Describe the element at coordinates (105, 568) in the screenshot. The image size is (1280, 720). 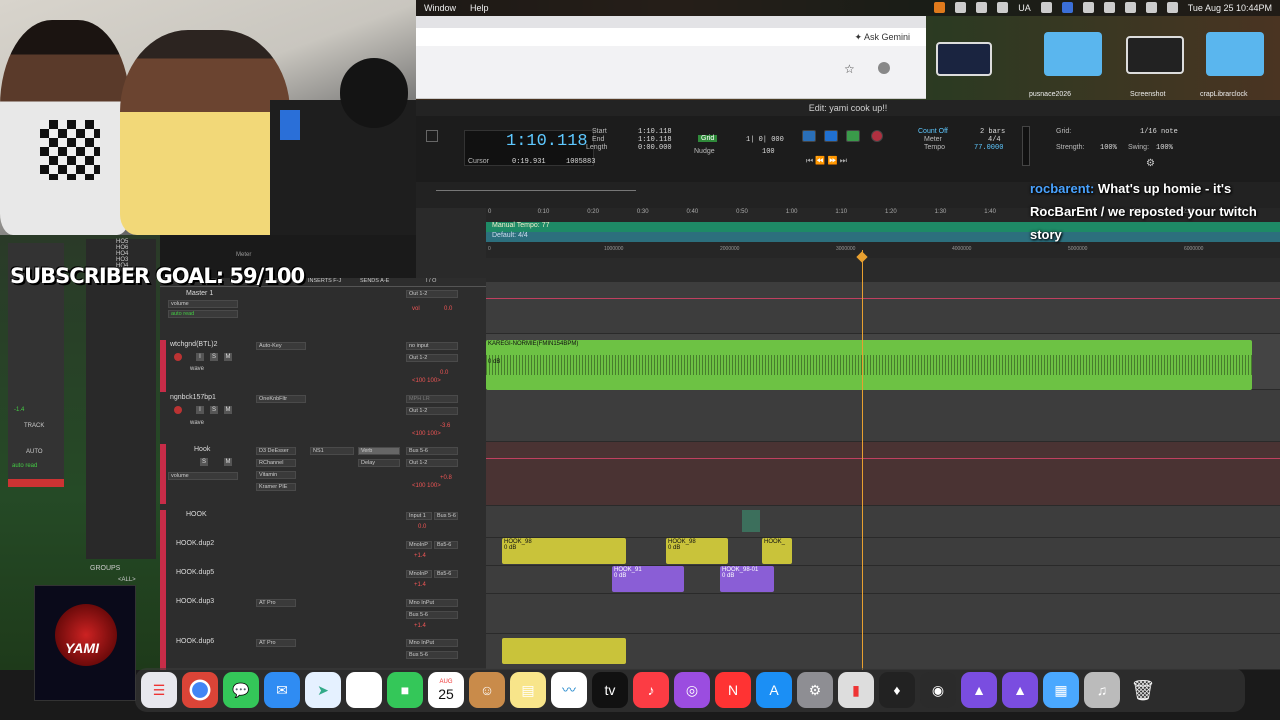
I see `groups-label: GROUPS` at that location.